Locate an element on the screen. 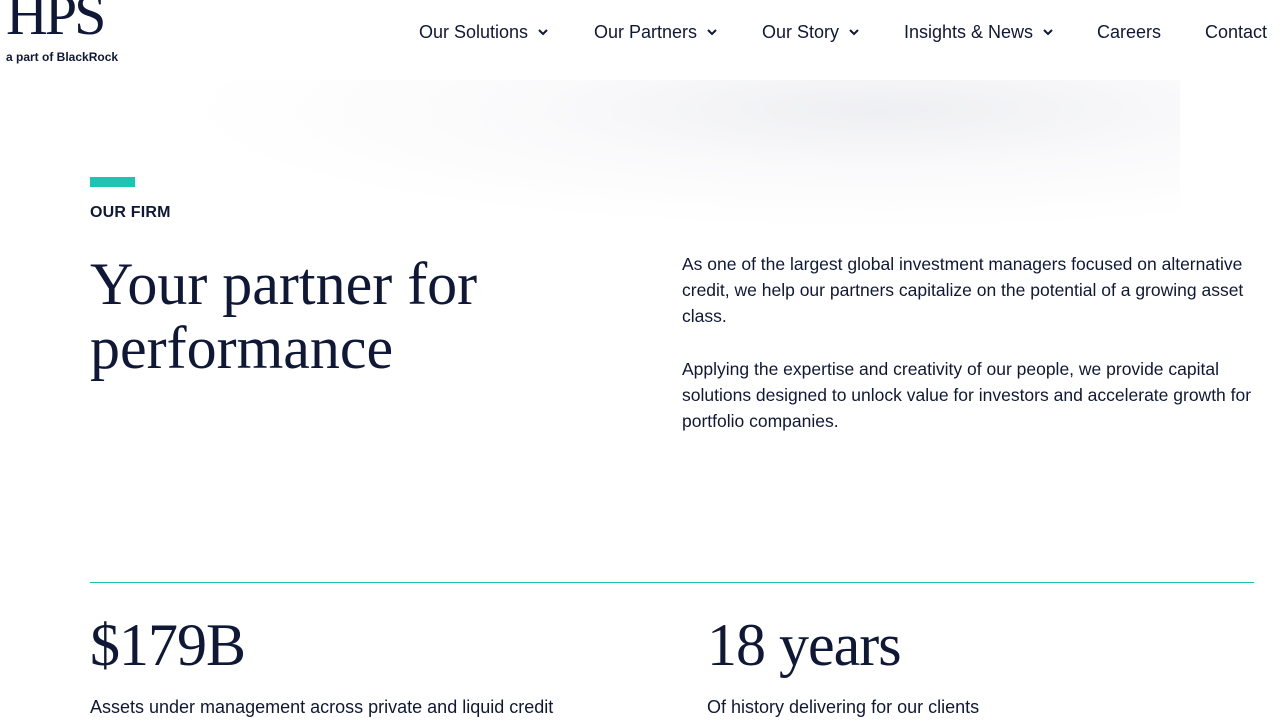 The image size is (1280, 720). section-divider is located at coordinates (672, 582).